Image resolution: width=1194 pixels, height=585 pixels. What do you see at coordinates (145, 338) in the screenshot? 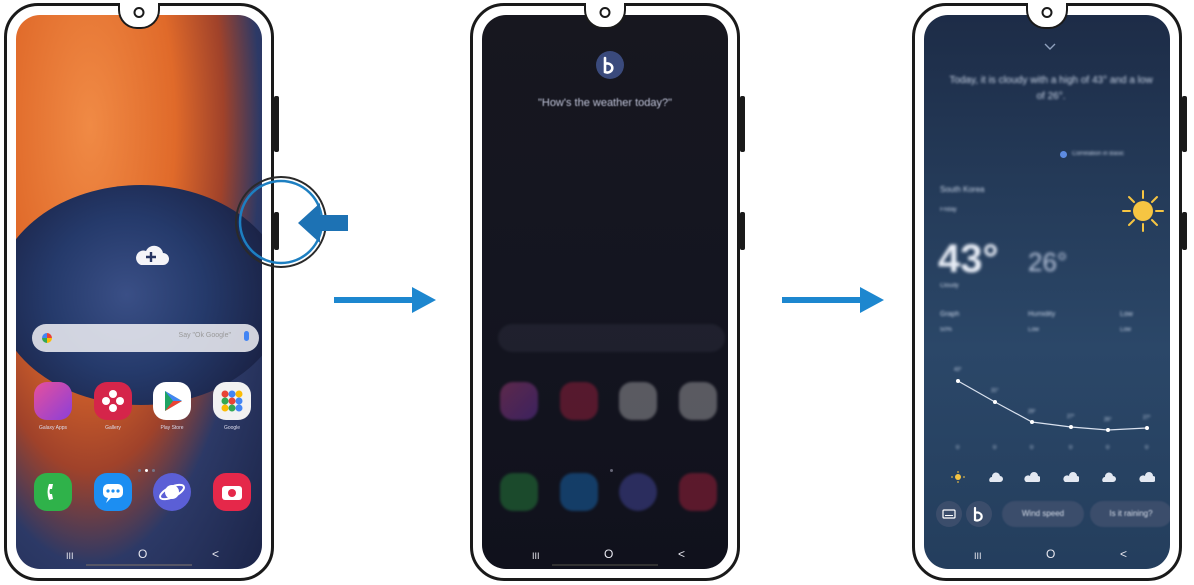
I see `google-search-bar: Say "Ok Google"` at bounding box center [145, 338].